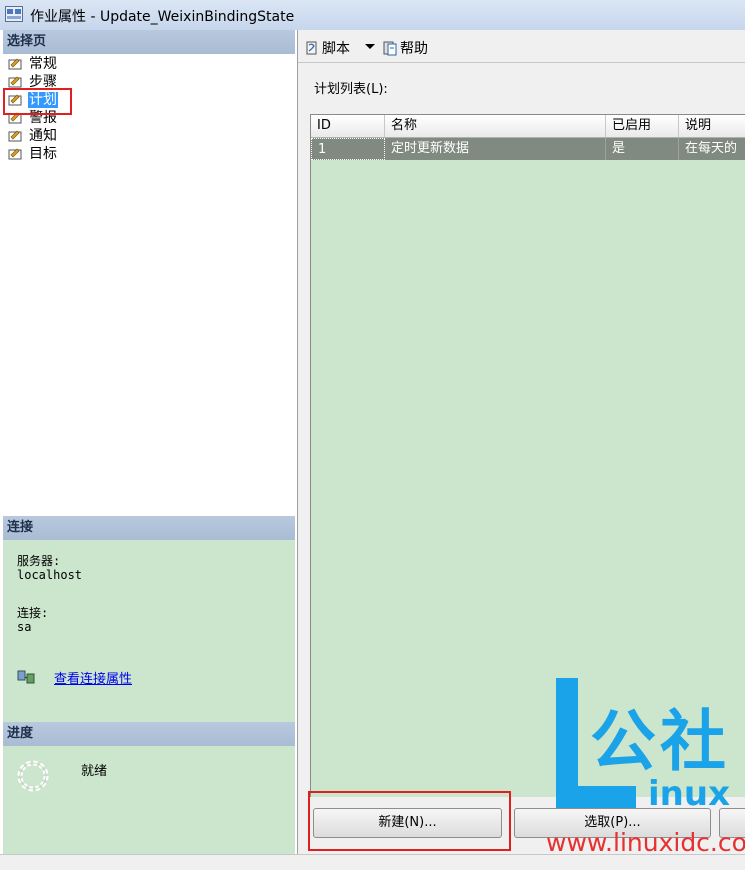 The image size is (745, 870). What do you see at coordinates (43, 82) in the screenshot?
I see `sidebar-item-label: 步骤` at bounding box center [43, 82].